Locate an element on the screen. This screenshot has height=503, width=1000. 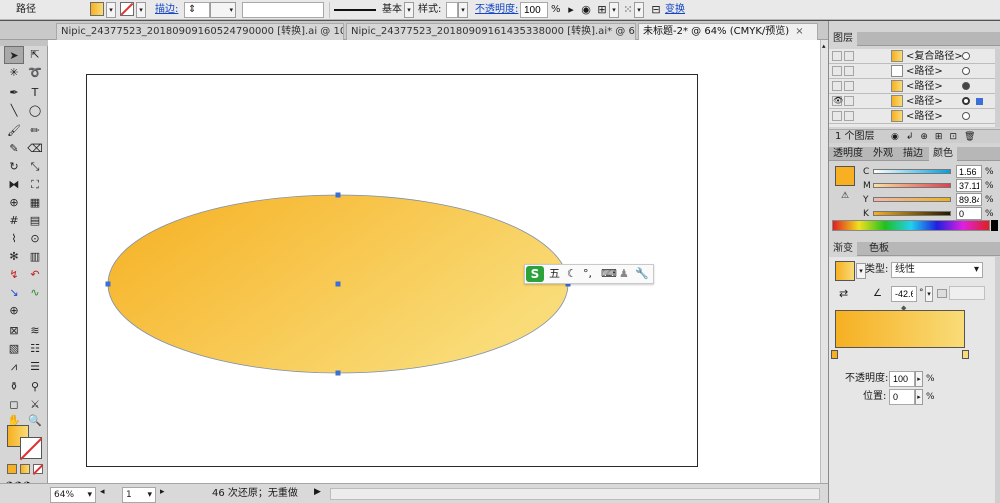
ellipse-tool-icon: ◯ is located at coordinates (35, 111).